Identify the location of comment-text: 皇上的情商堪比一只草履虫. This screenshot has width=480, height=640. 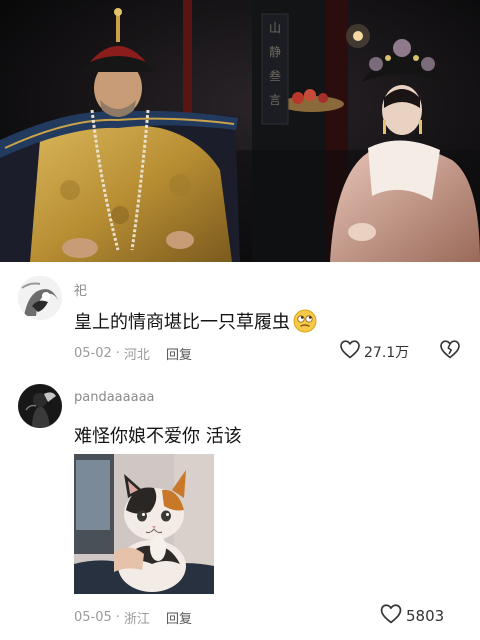
(182, 322).